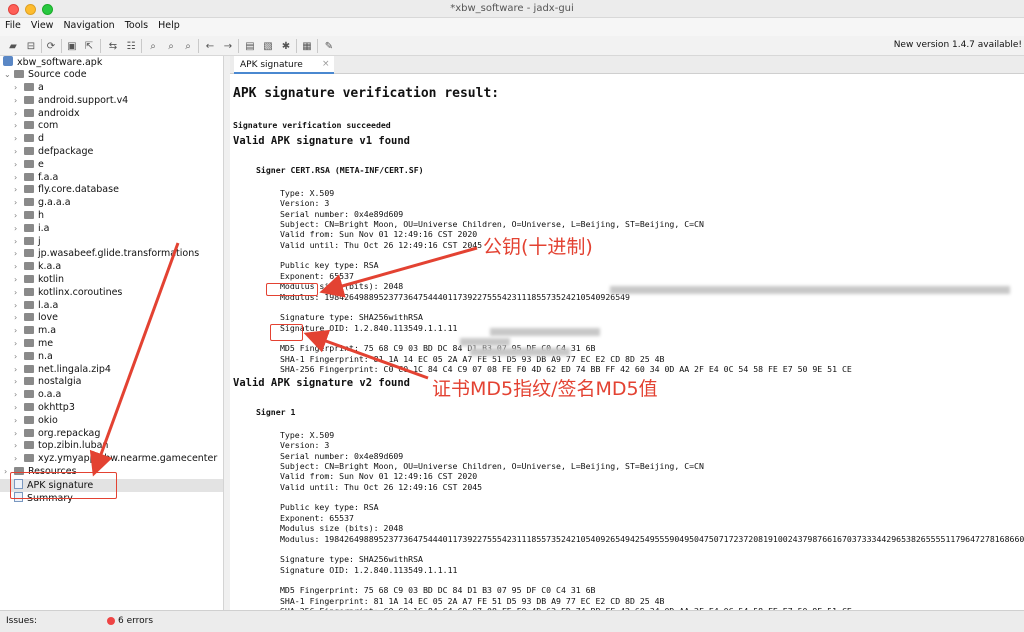 The image size is (1024, 632). Describe the element at coordinates (47, 114) in the screenshot. I see `tree-package: › androidx` at that location.